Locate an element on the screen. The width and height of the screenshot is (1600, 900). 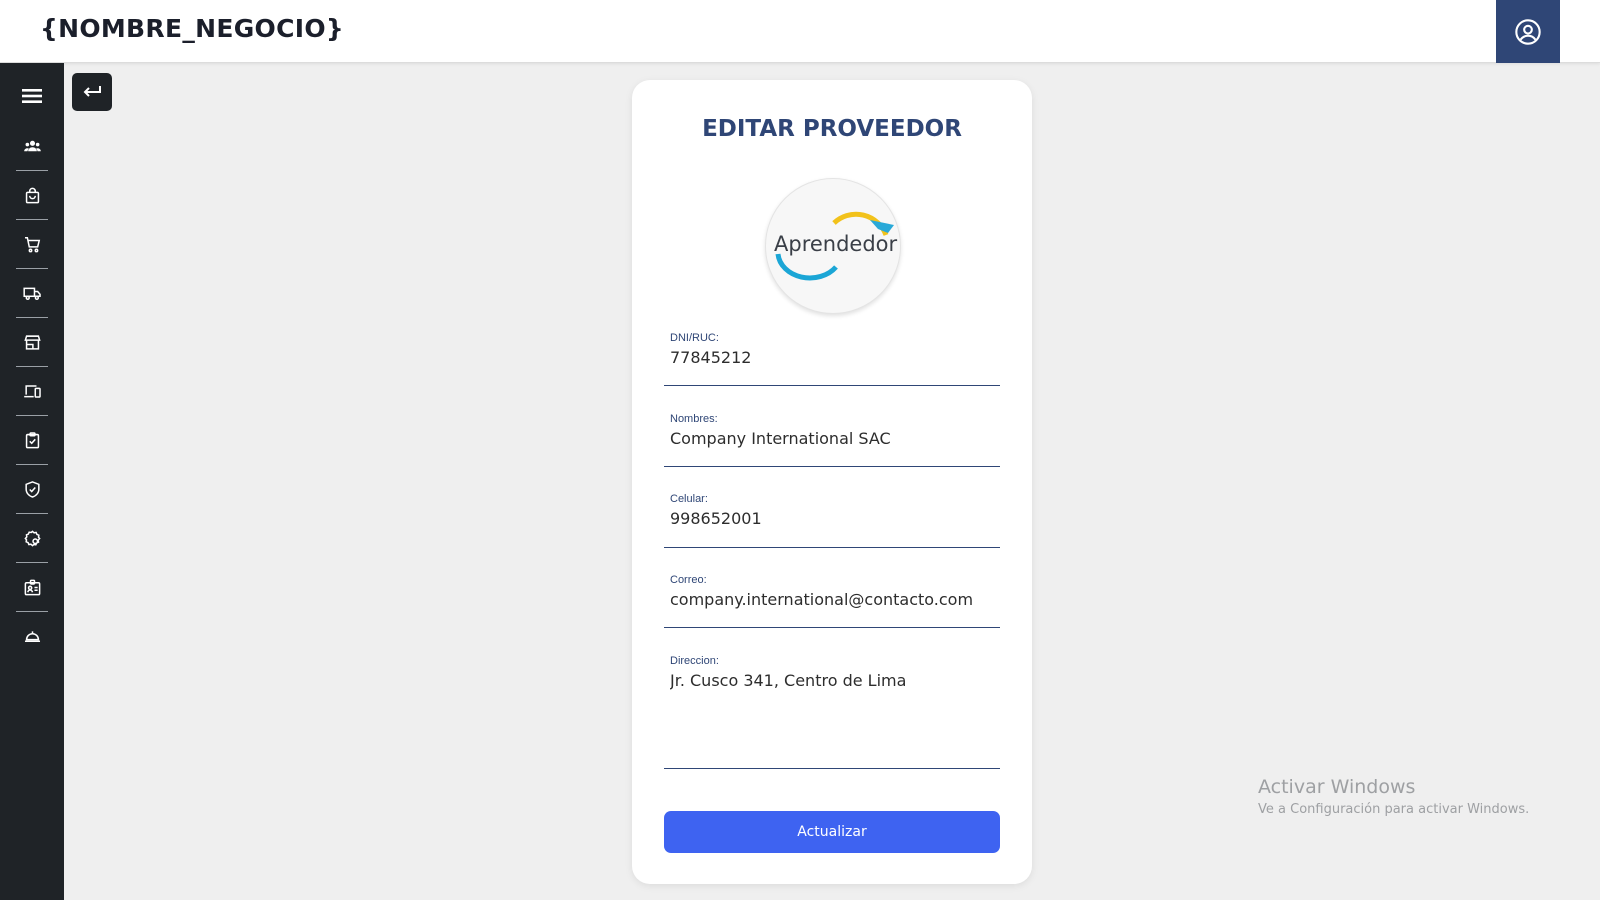
hamburger-icon is located at coordinates (32, 96).